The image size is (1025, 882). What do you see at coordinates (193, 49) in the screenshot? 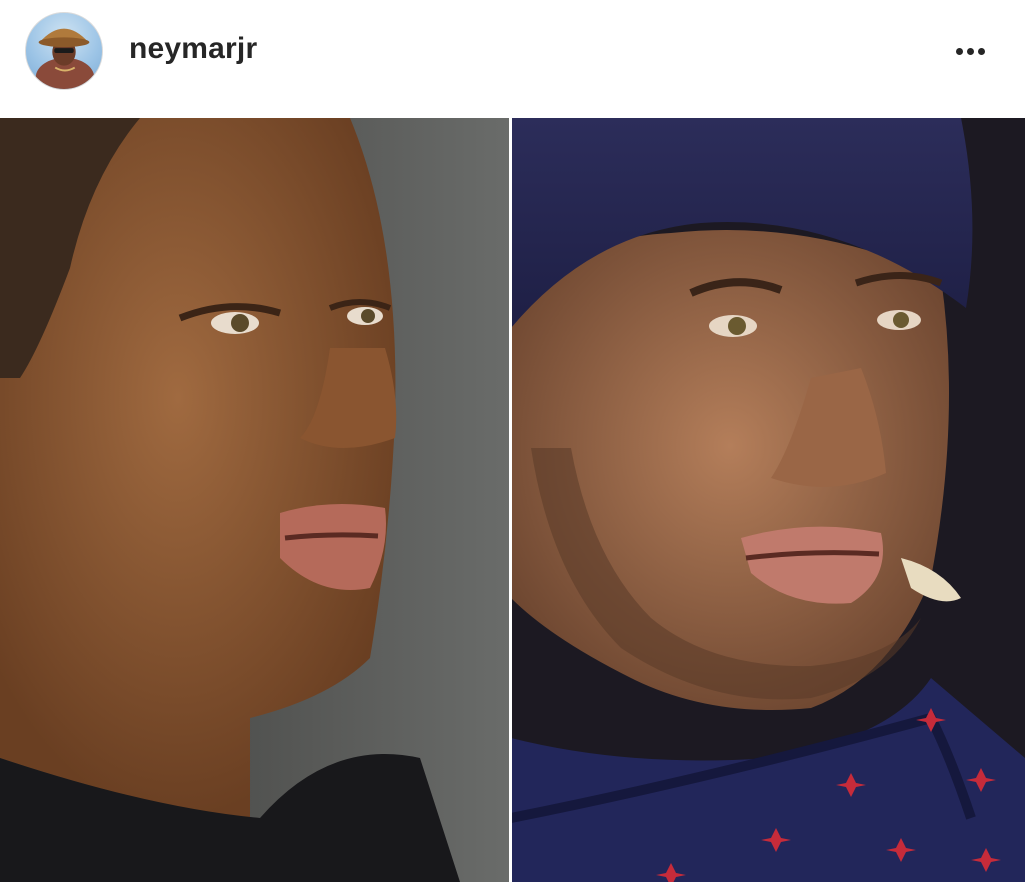
I see `username: neymarjr` at bounding box center [193, 49].